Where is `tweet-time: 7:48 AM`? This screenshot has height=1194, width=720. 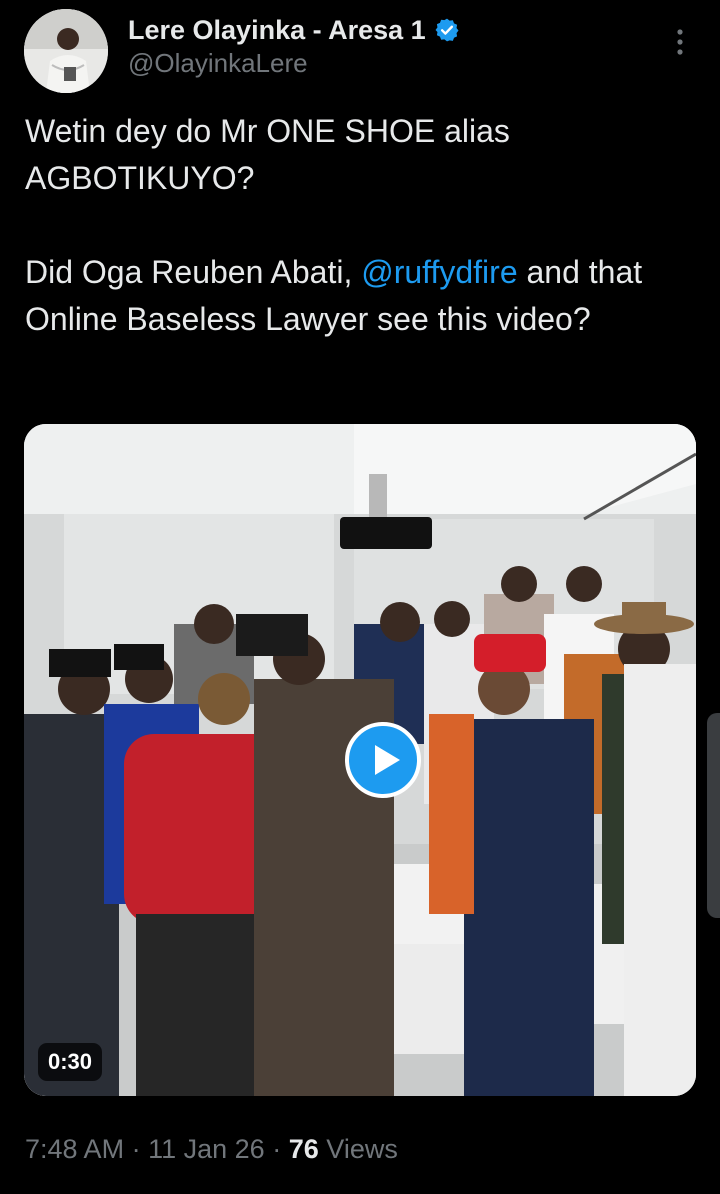
tweet-time: 7:48 AM is located at coordinates (74, 1149).